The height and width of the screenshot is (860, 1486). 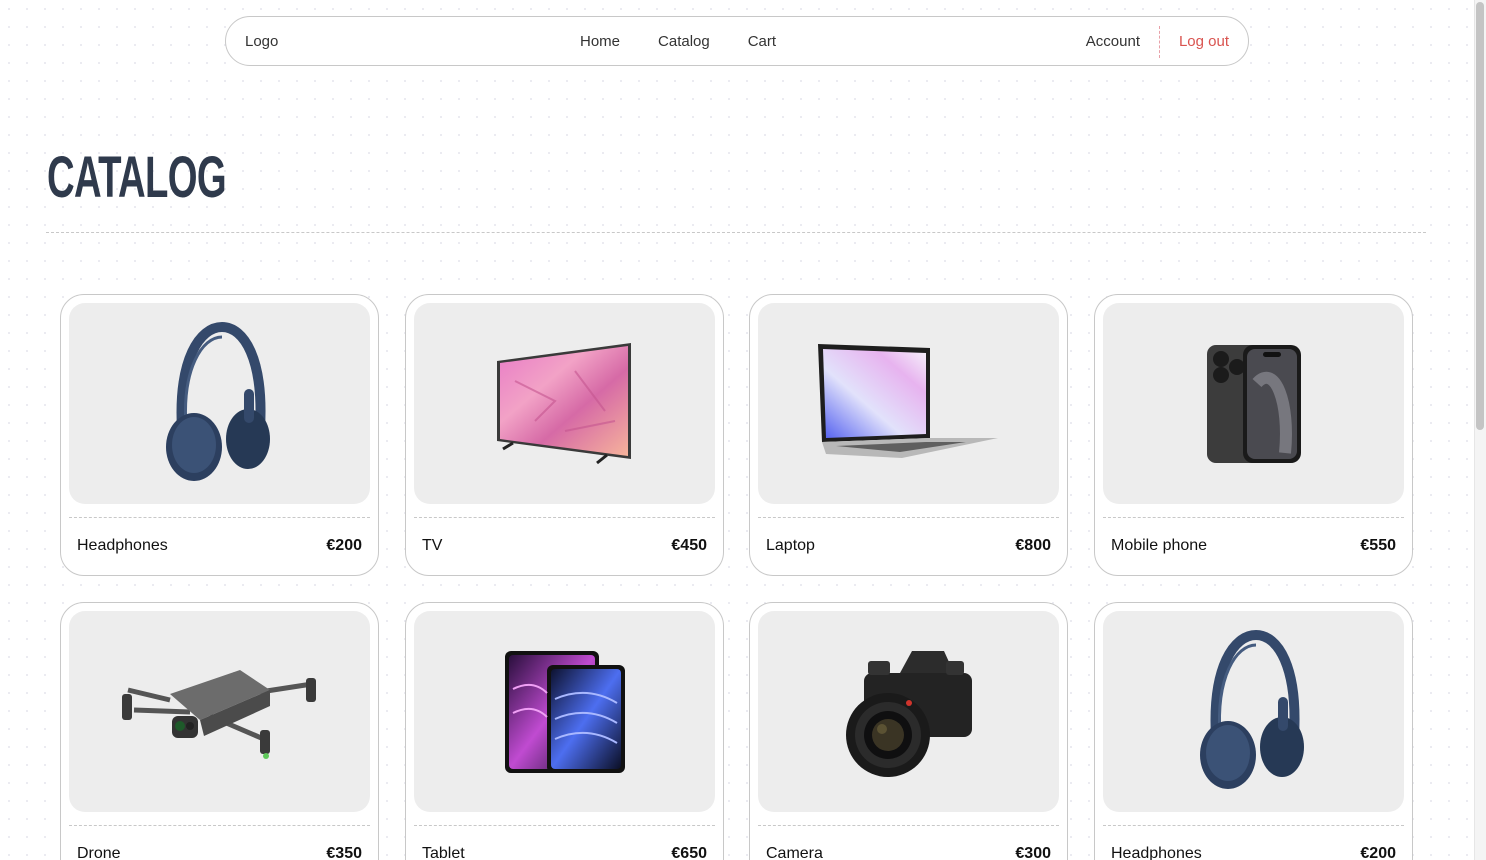 I want to click on drone-image, so click(x=218, y=714).